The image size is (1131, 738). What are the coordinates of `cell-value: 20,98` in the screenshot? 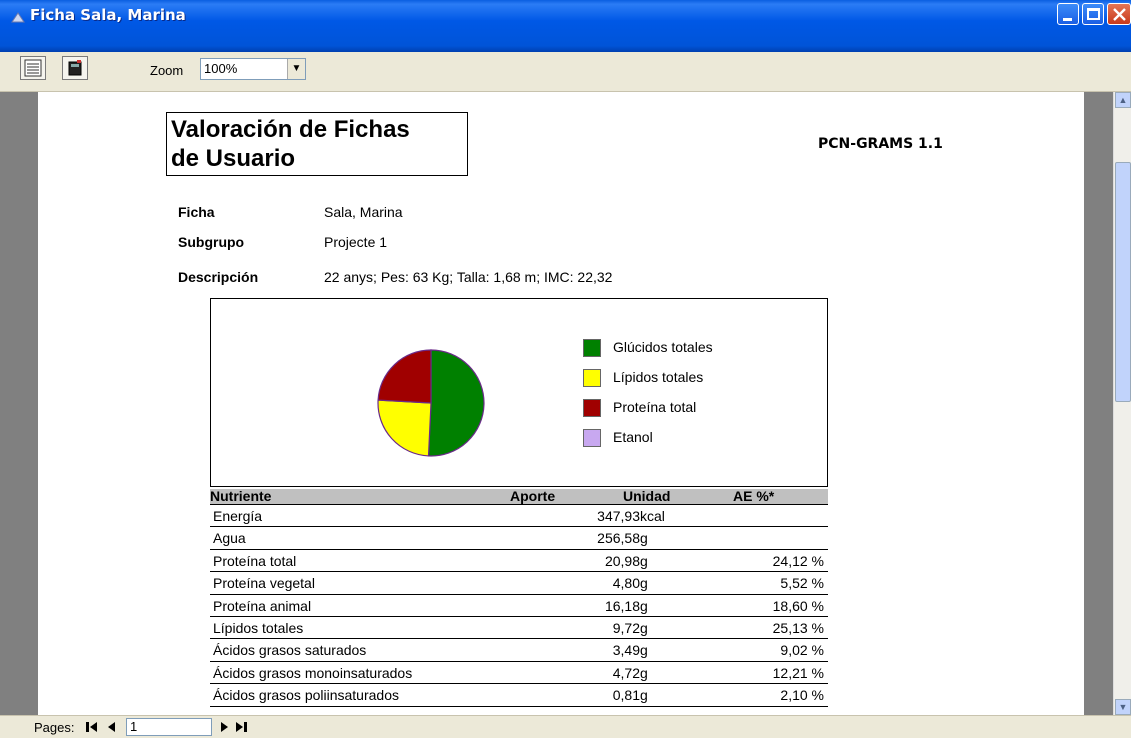 It's located at (622, 560).